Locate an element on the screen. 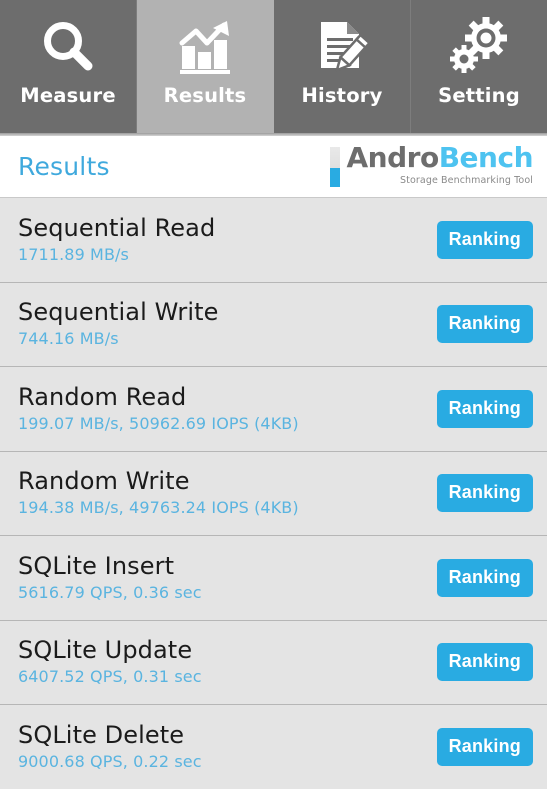  tab-measure: Measure is located at coordinates (68, 66).